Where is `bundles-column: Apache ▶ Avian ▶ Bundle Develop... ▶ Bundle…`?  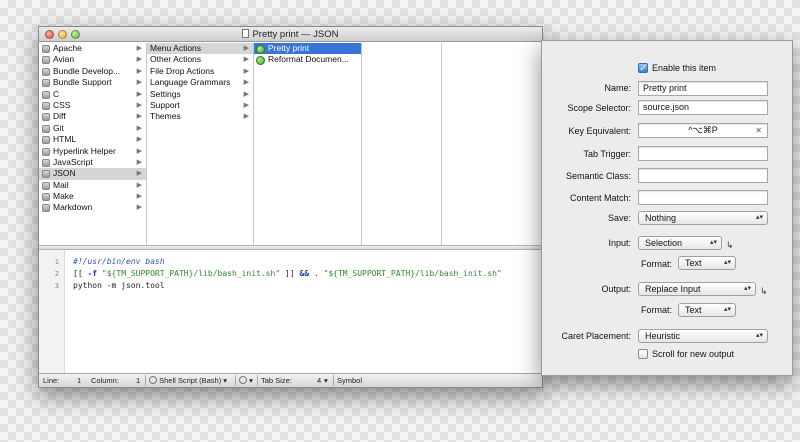
bundles-column: Apache ▶ Avian ▶ Bundle Develop... ▶ Bundle… is located at coordinates (93, 144).